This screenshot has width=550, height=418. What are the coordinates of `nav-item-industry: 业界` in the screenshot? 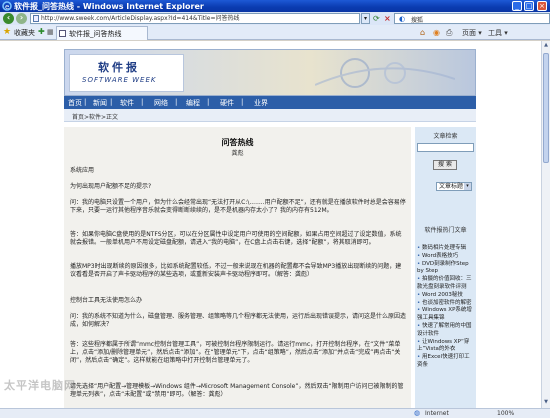 It's located at (261, 103).